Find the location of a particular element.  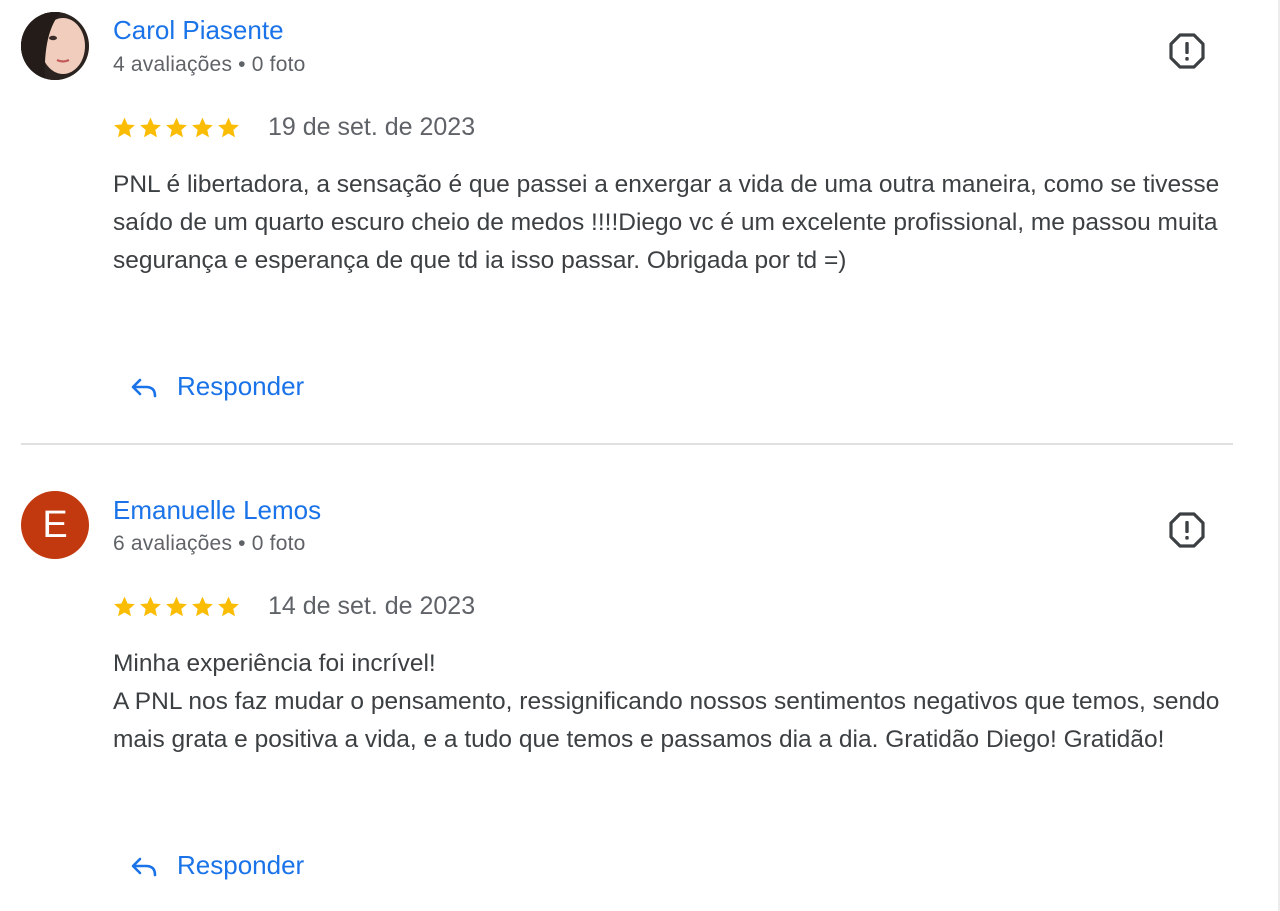

avatar: E is located at coordinates (55, 525).